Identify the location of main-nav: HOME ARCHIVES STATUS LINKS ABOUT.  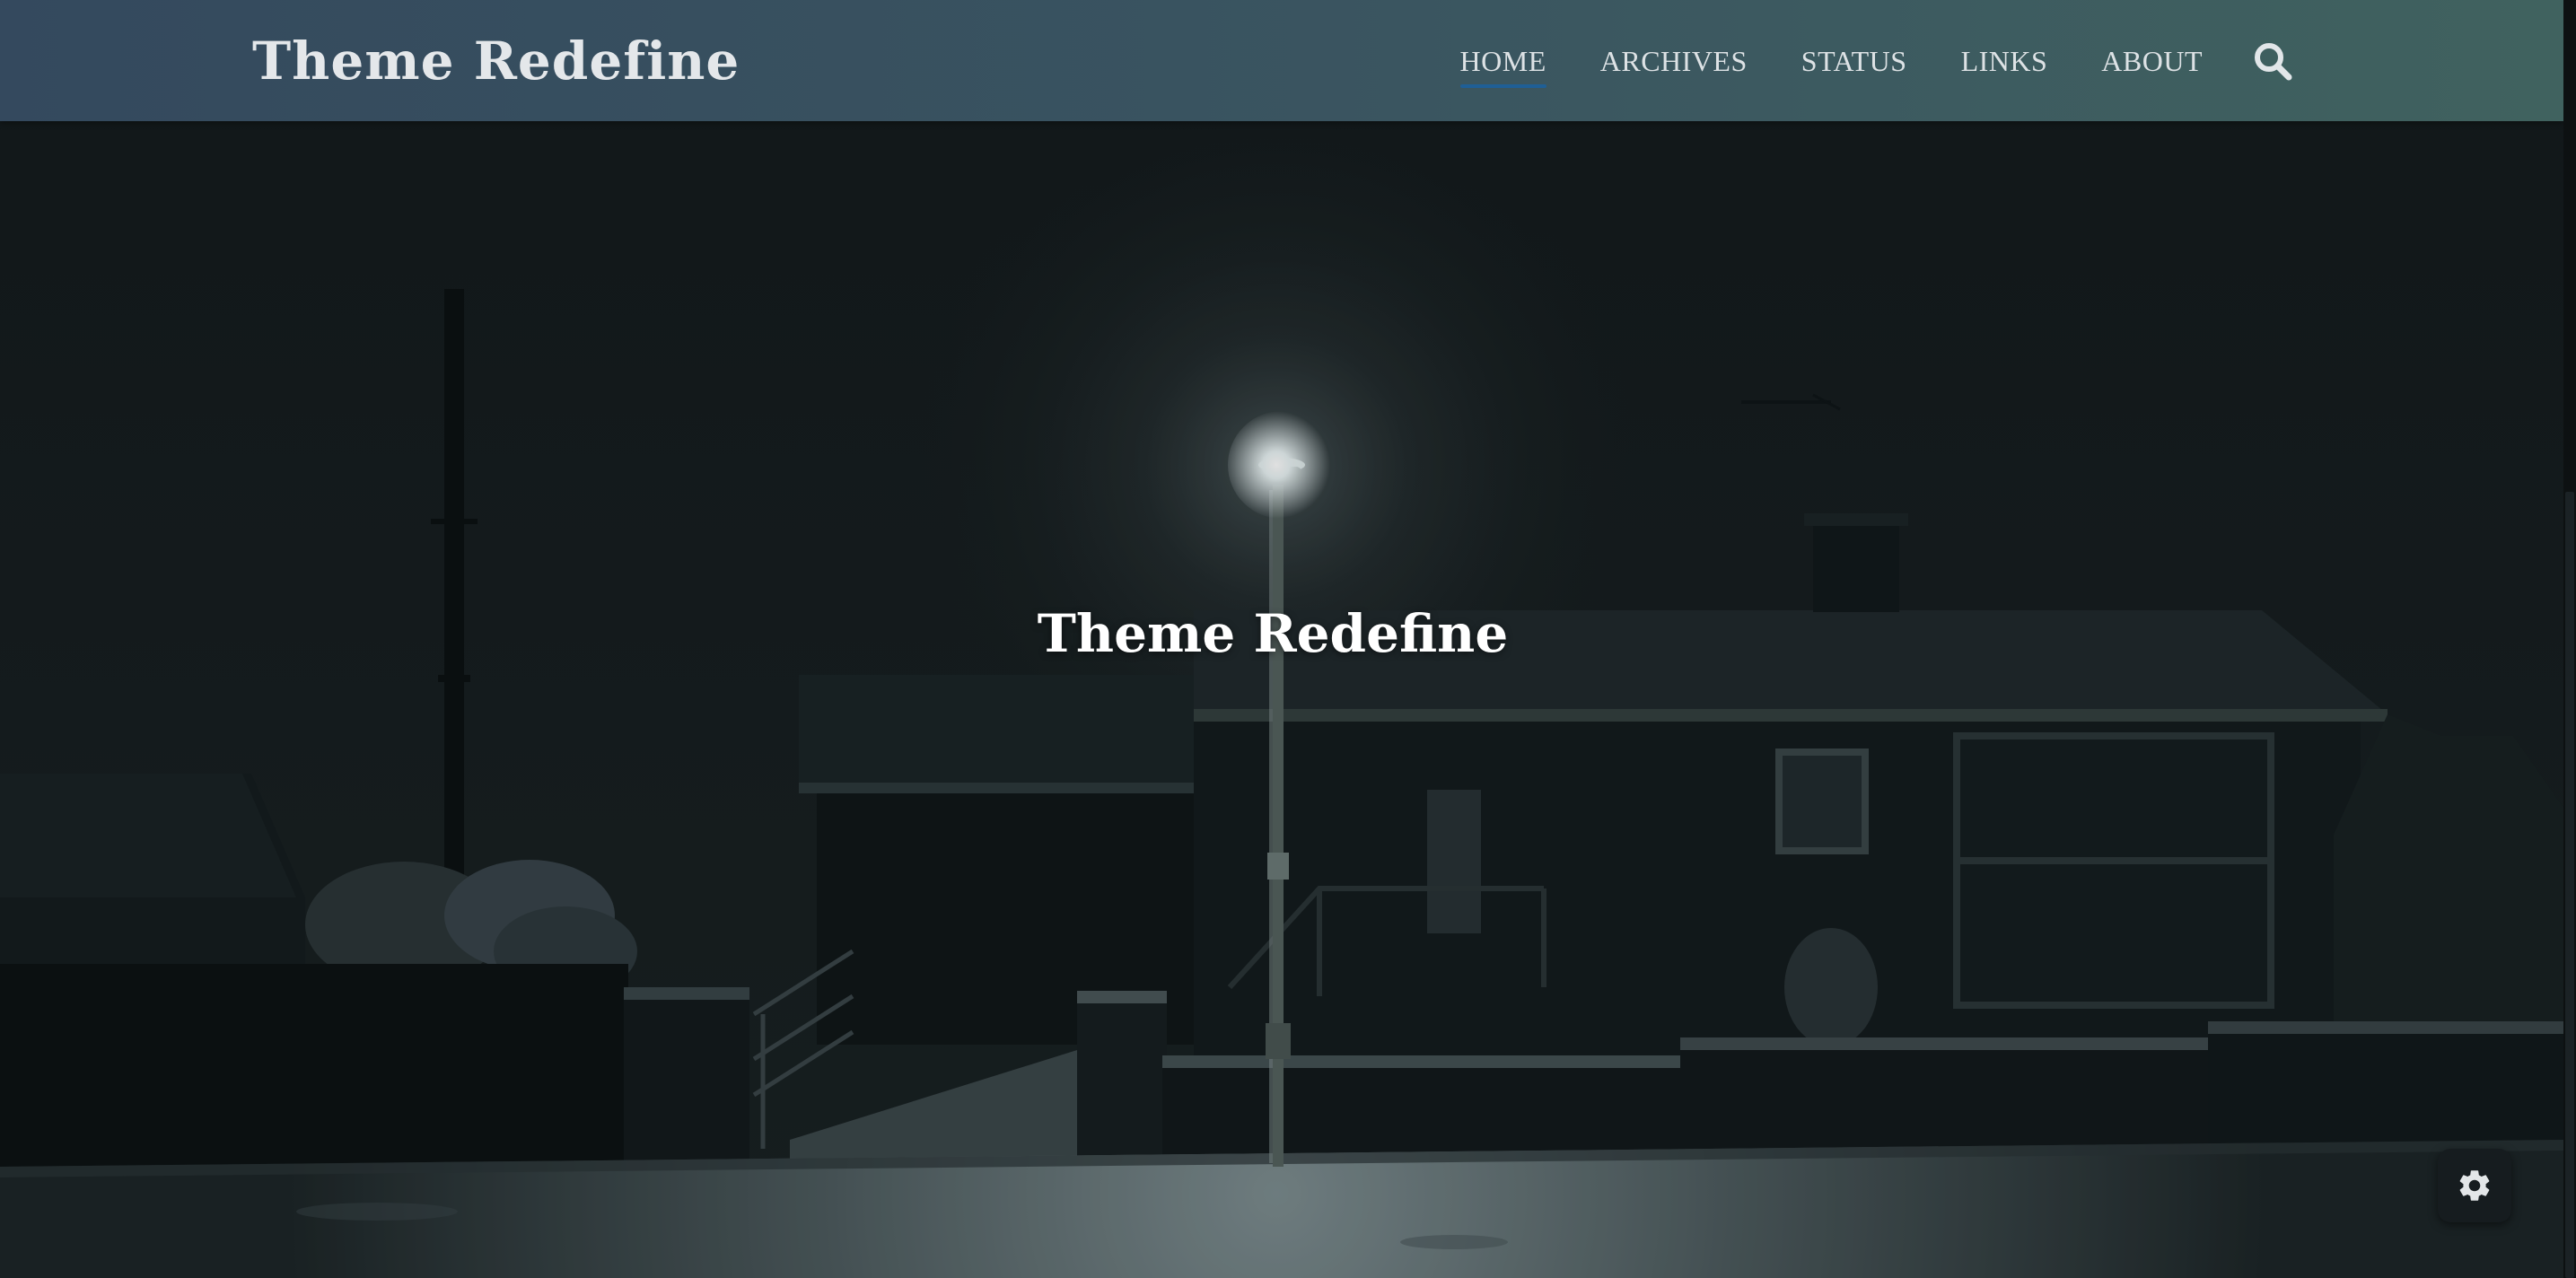
(1850, 61).